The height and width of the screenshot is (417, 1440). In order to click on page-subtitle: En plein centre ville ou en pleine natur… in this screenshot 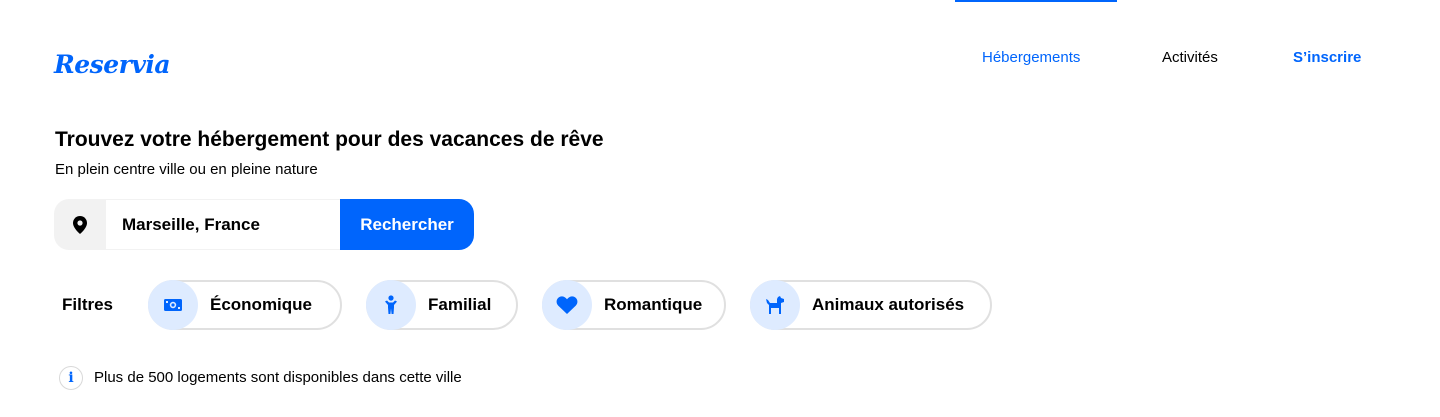, I will do `click(186, 169)`.